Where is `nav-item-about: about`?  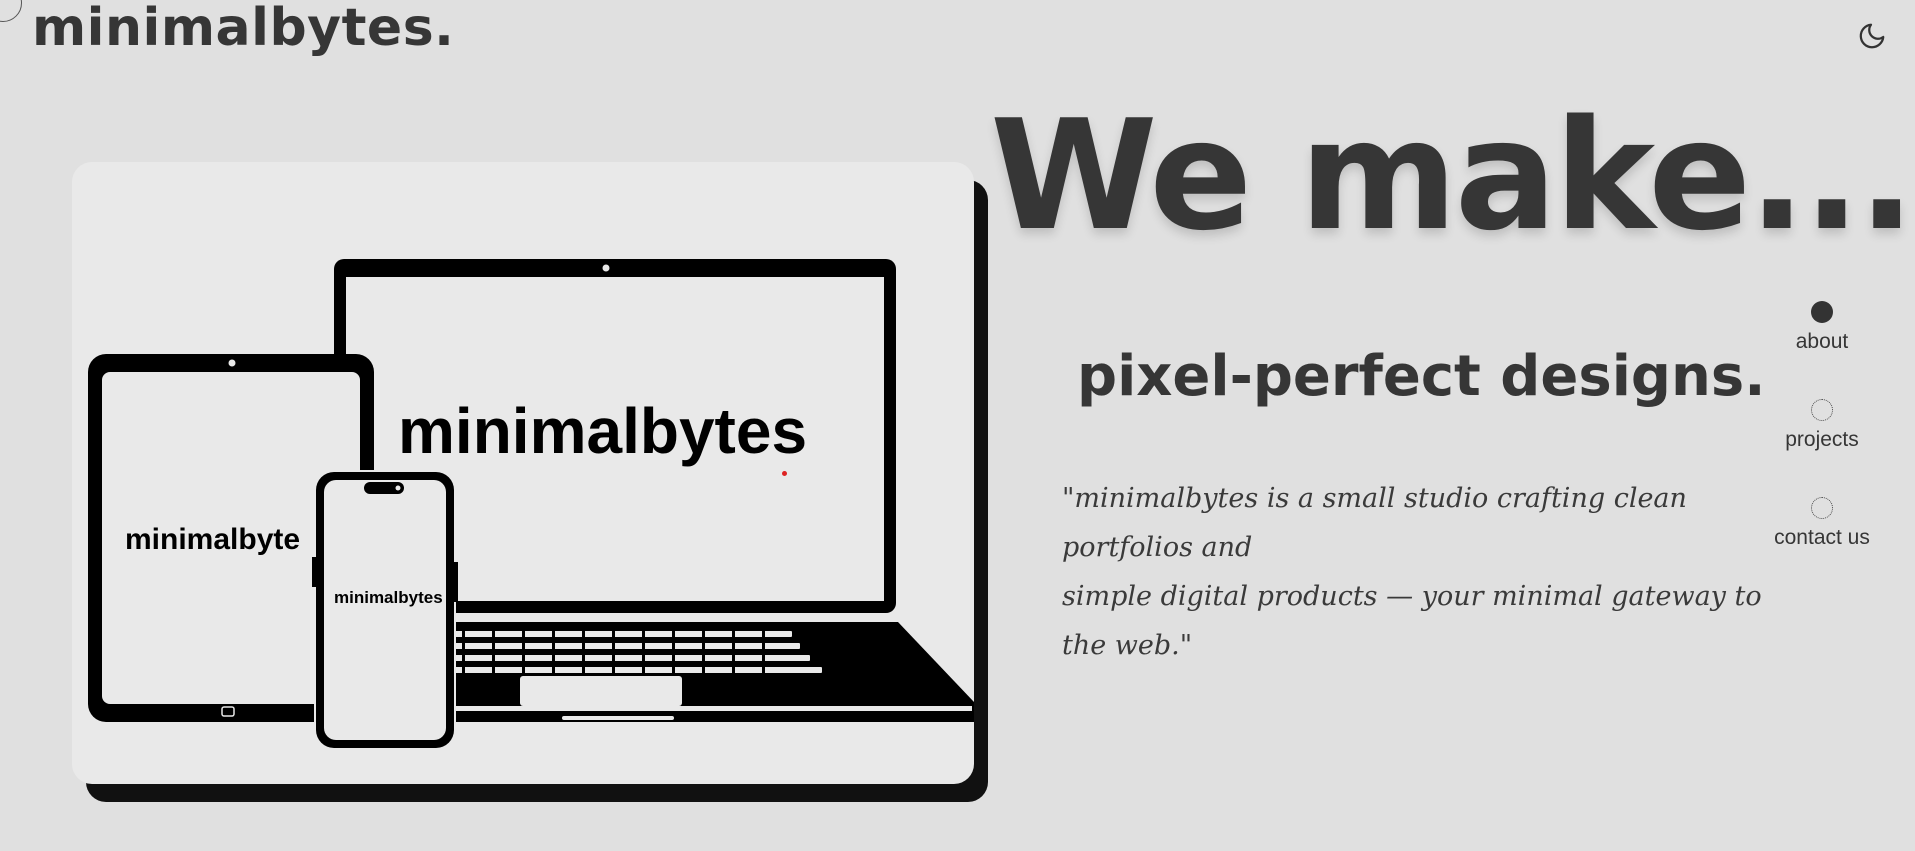
nav-item-about: about is located at coordinates (1822, 347).